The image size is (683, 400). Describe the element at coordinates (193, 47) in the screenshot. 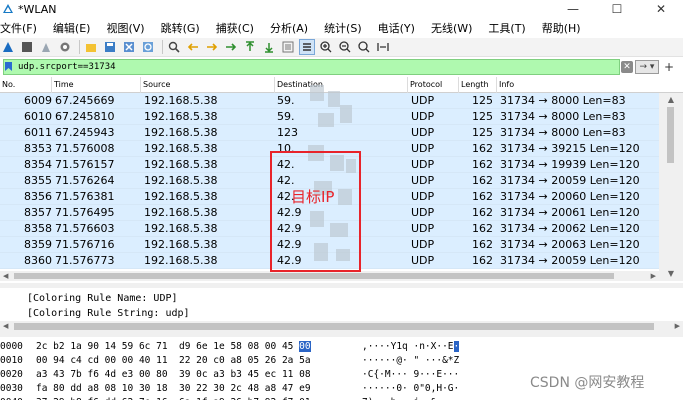

I see `go-back-icon` at that location.